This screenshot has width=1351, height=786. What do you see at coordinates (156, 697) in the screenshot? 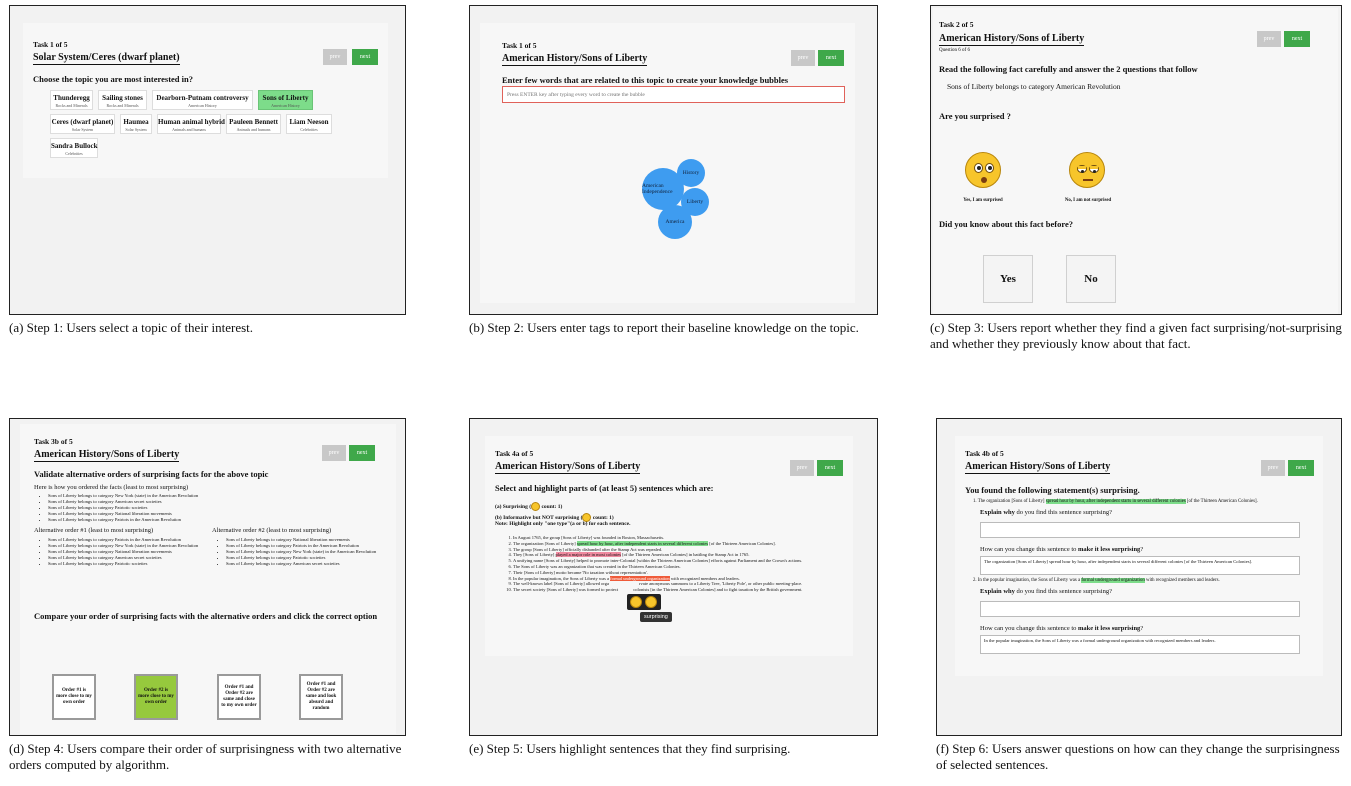
I see `option-order2-closer: Order #2 is more close to my own order` at bounding box center [156, 697].